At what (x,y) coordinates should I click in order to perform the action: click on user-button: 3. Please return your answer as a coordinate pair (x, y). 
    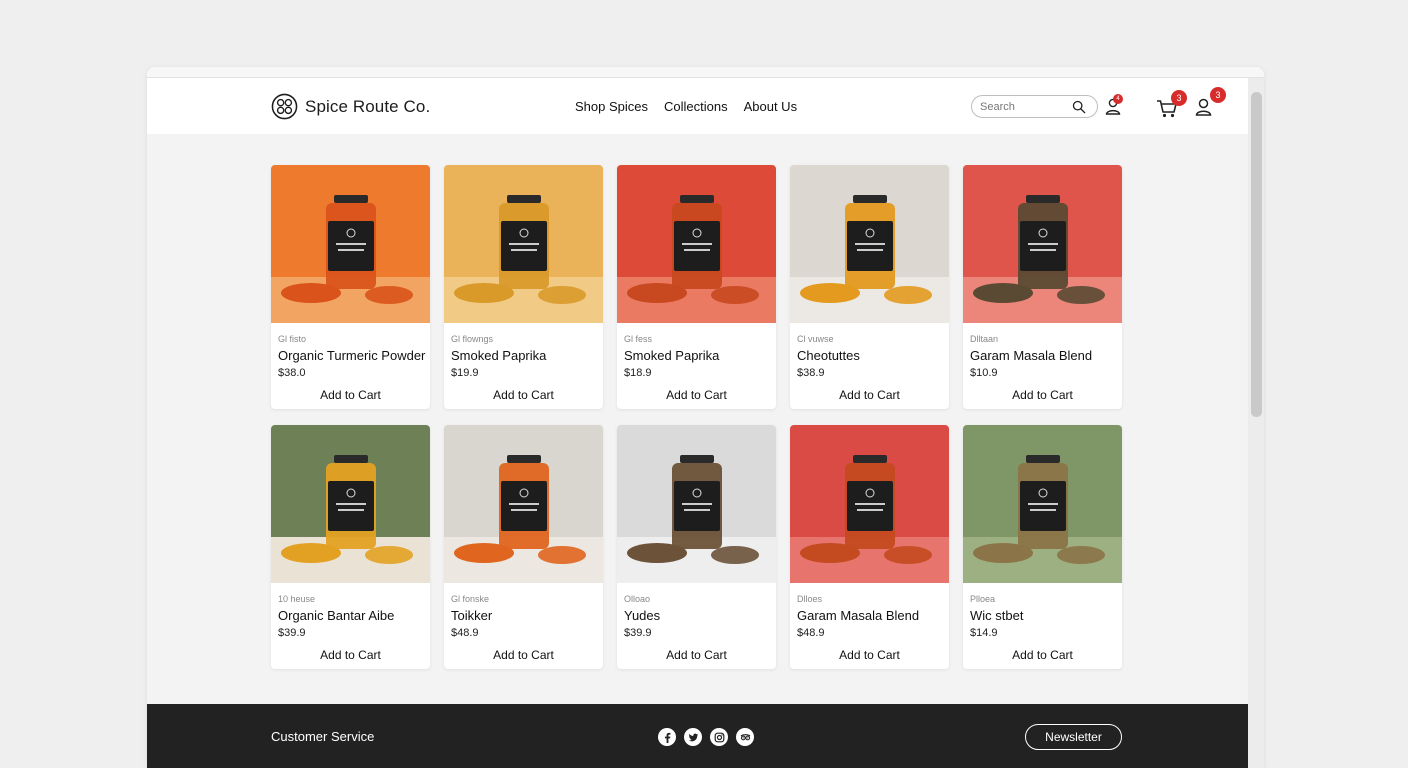
    Looking at the image, I should click on (1210, 101).